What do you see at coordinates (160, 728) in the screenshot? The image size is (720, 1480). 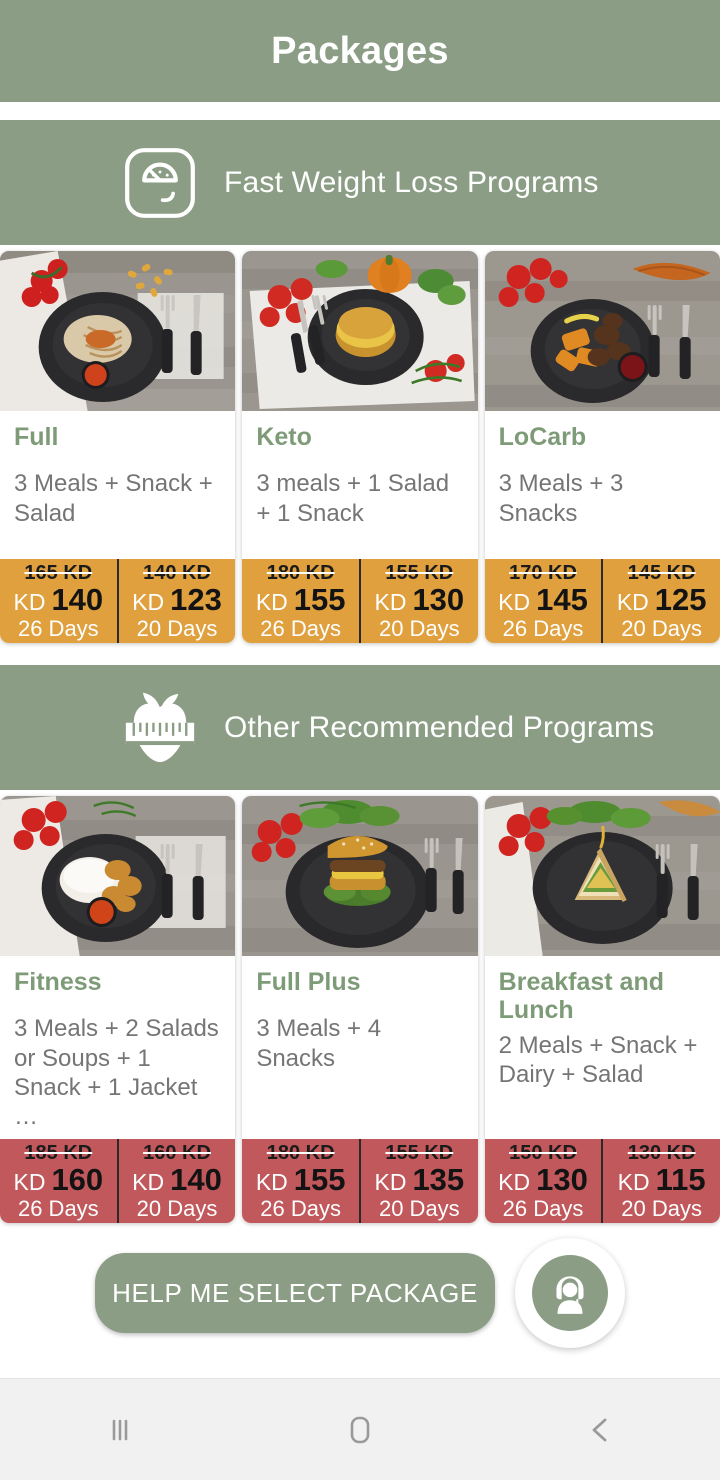 I see `apple-measuring-tape-icon` at bounding box center [160, 728].